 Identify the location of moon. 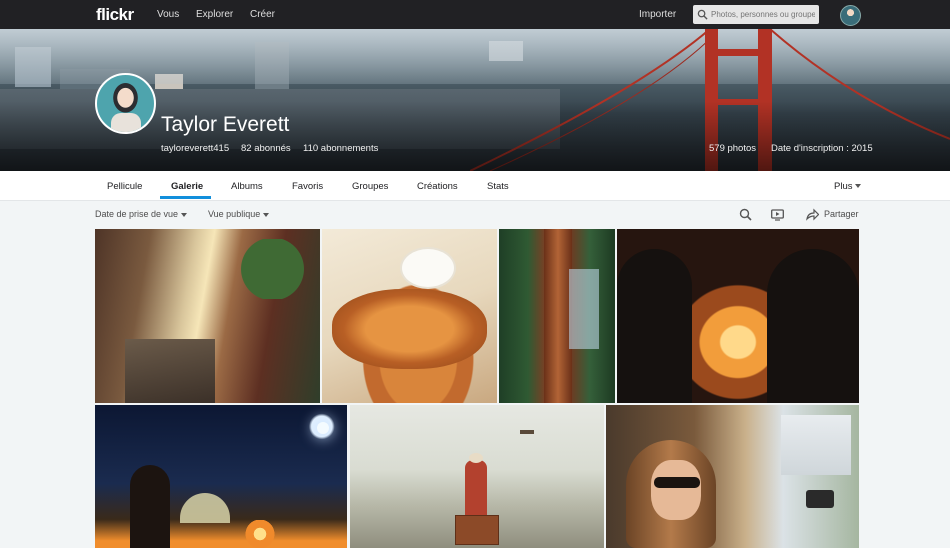
(323, 428).